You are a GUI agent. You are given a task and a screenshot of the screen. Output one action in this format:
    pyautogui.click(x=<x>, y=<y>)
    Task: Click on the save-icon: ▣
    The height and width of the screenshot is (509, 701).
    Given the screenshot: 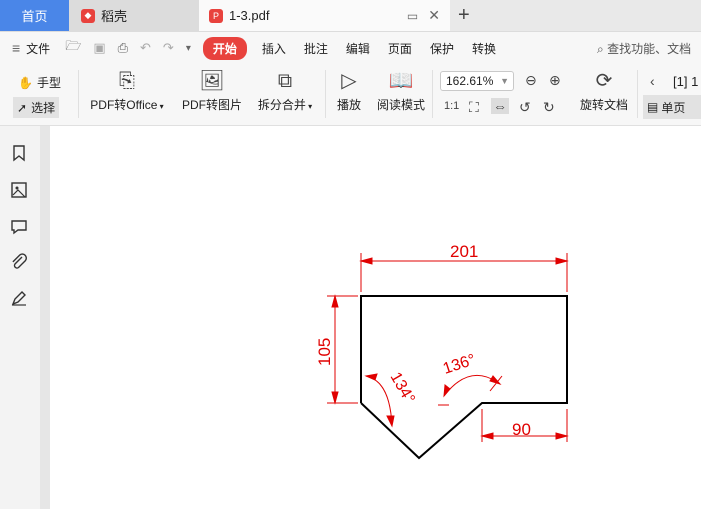 What is the action you would take?
    pyautogui.click(x=99, y=48)
    